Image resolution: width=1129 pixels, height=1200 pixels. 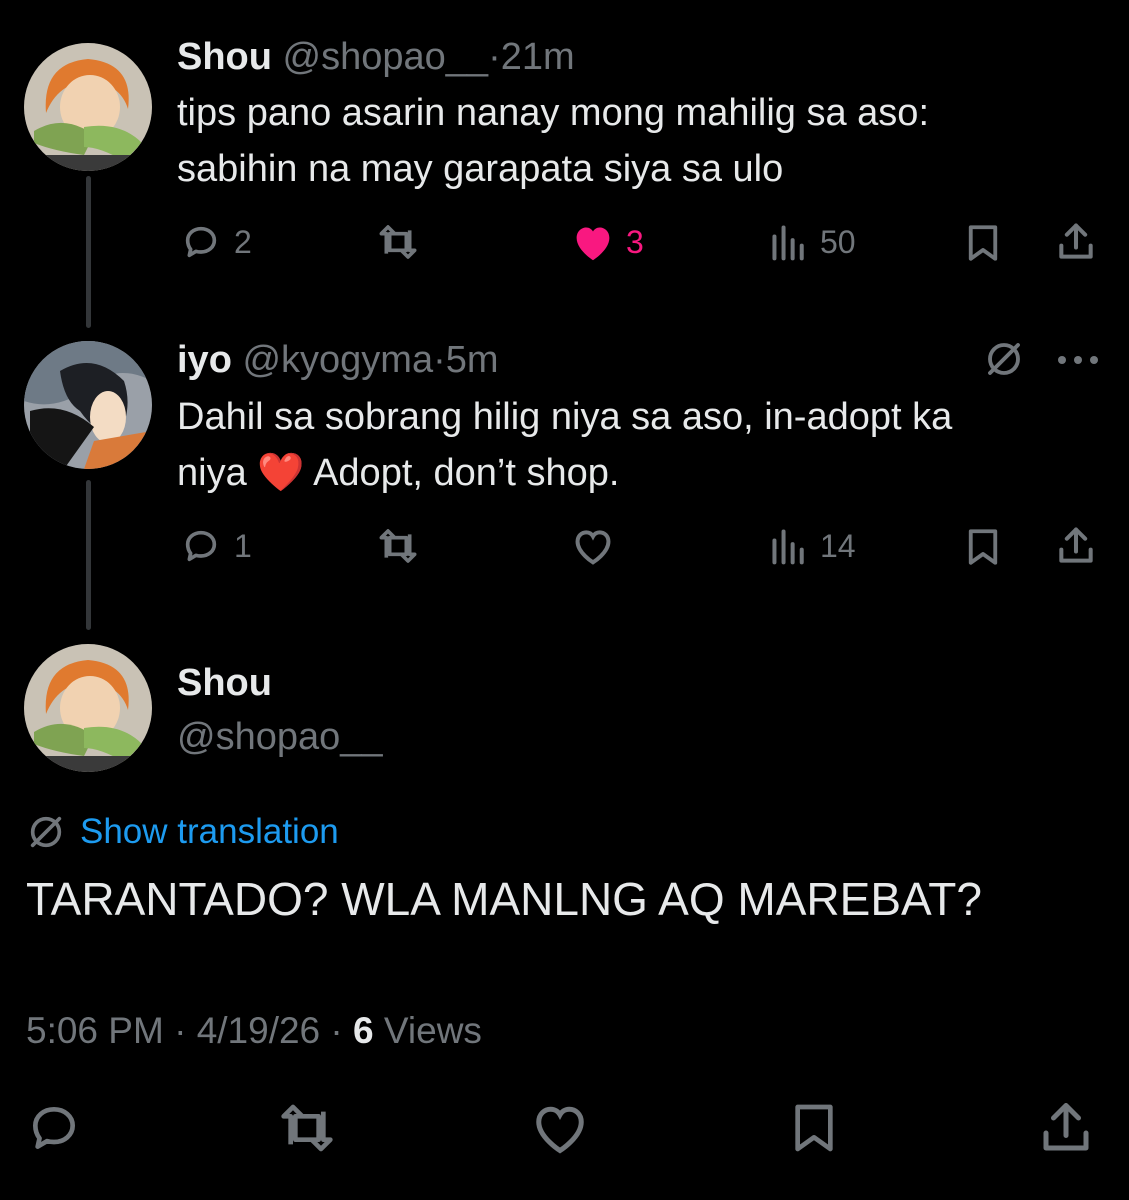 I want to click on tweet-time: 5m, so click(x=472, y=360).